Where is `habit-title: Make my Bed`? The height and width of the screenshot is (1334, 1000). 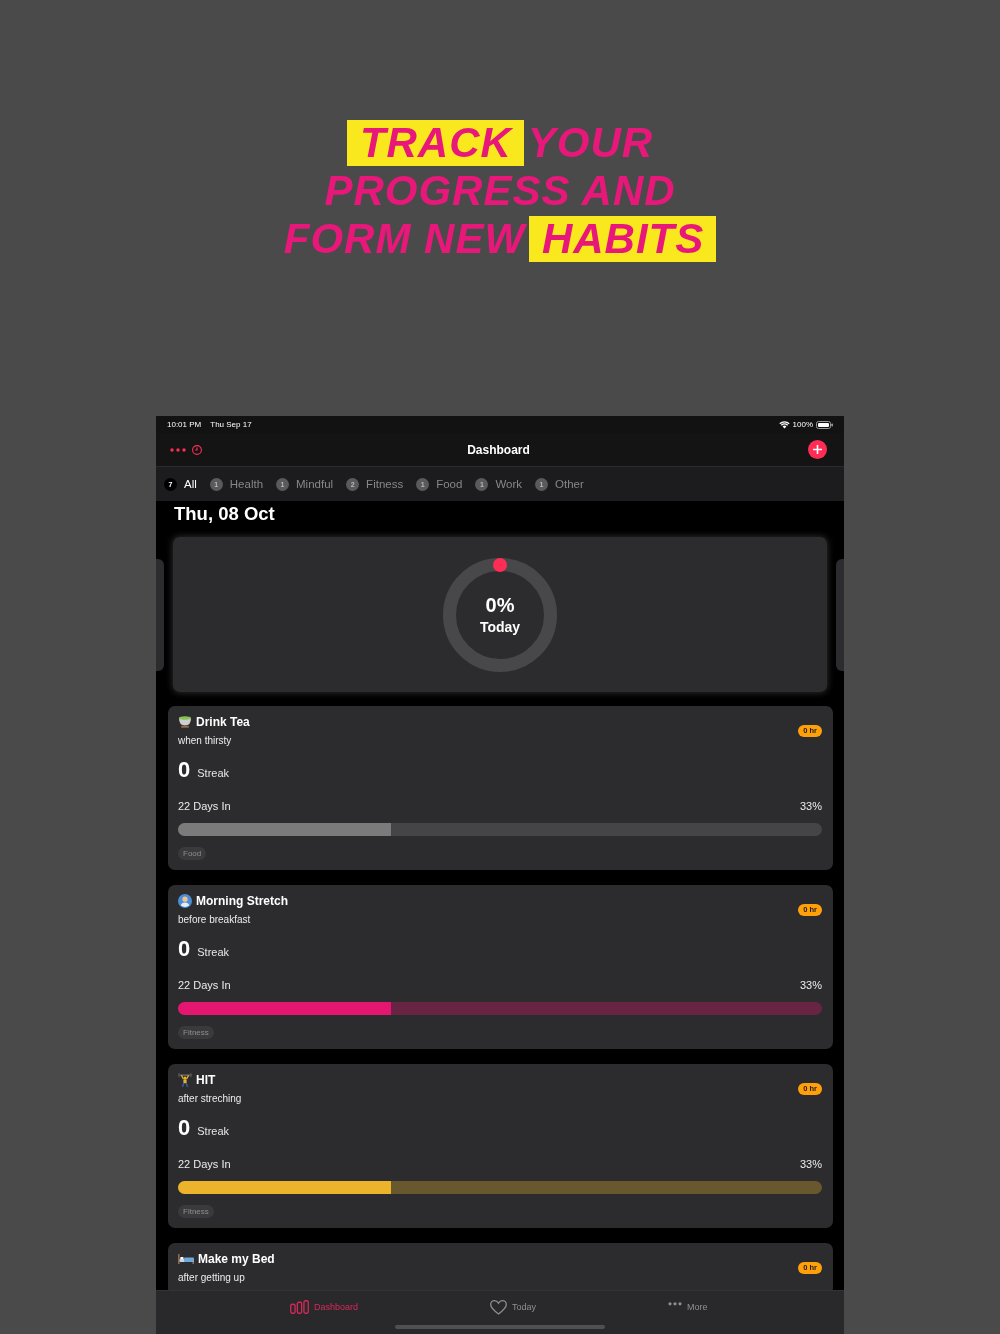 habit-title: Make my Bed is located at coordinates (236, 1259).